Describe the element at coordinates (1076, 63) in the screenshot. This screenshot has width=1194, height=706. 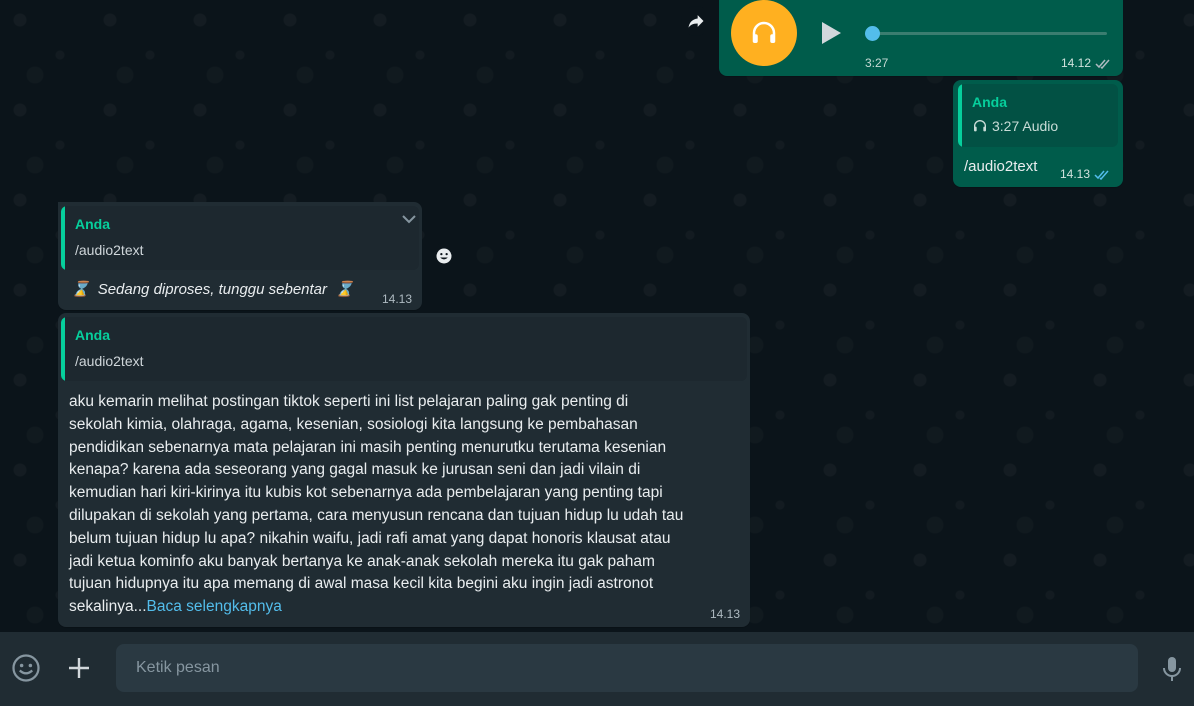
I see `message-time: 14.12` at that location.